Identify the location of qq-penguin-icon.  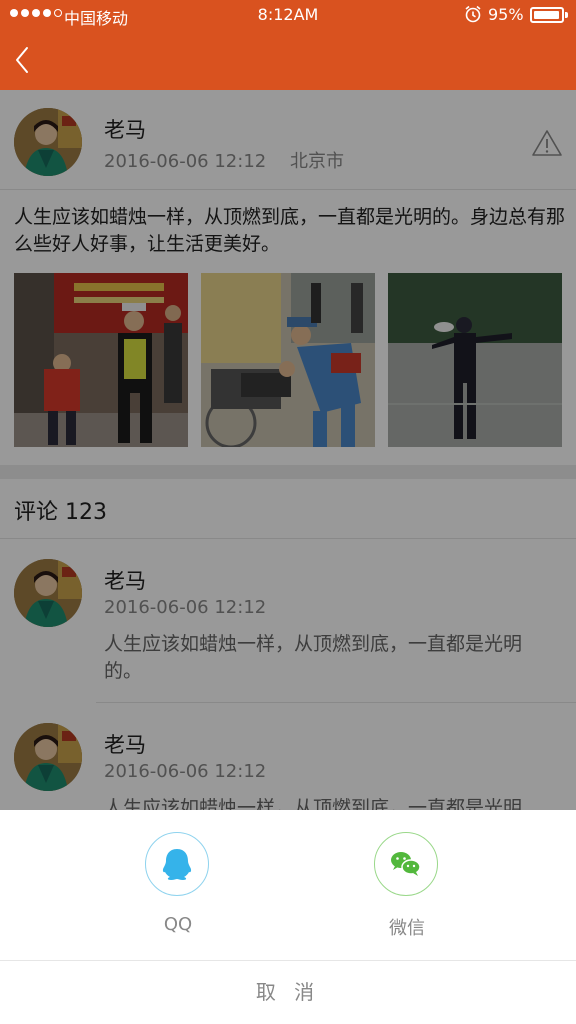
(177, 864).